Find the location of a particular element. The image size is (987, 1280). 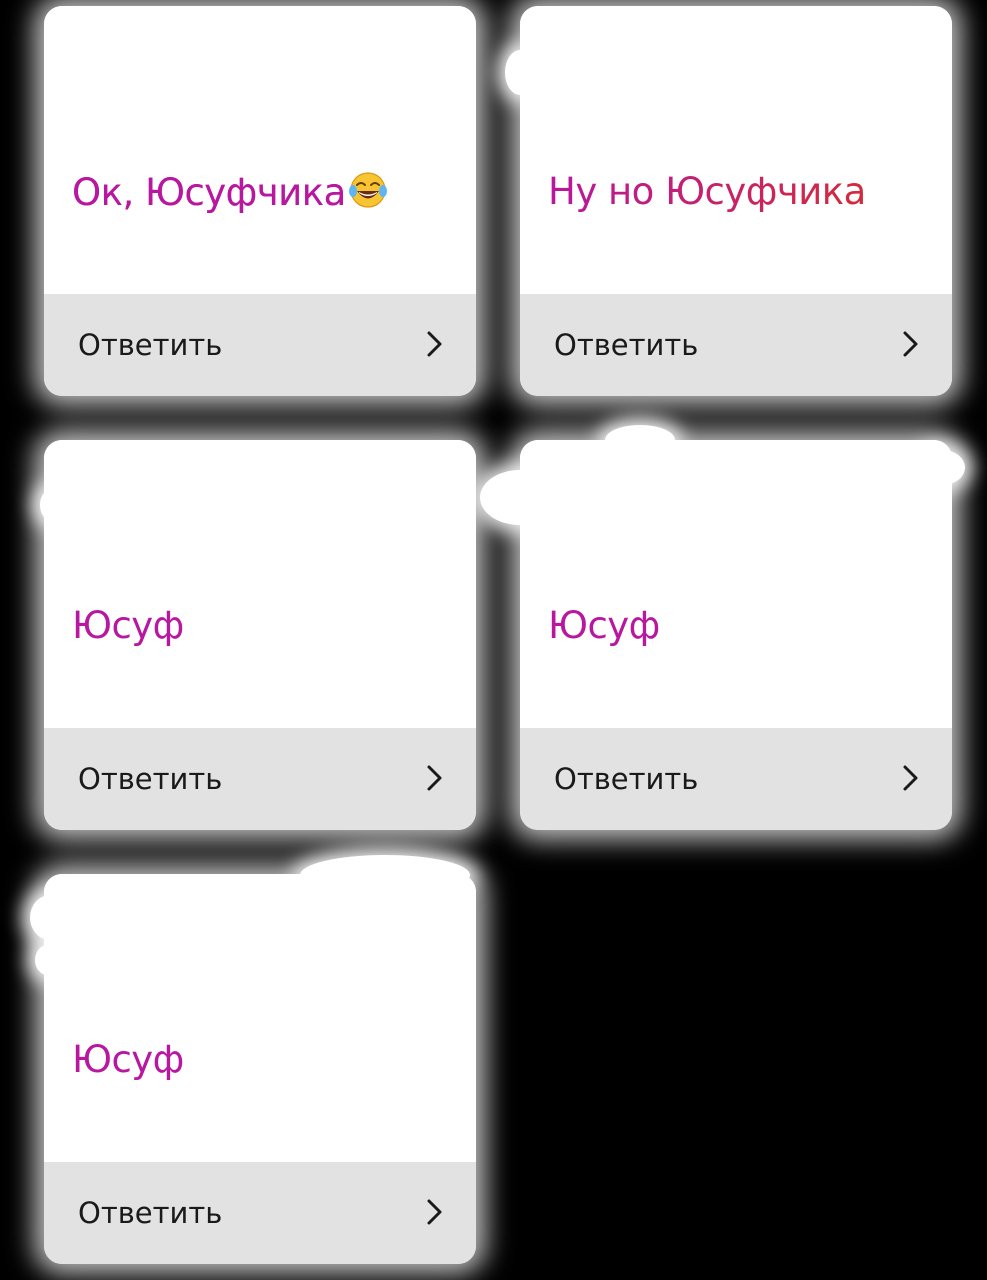

card-body: Ок, Юсуфчика is located at coordinates (260, 150).